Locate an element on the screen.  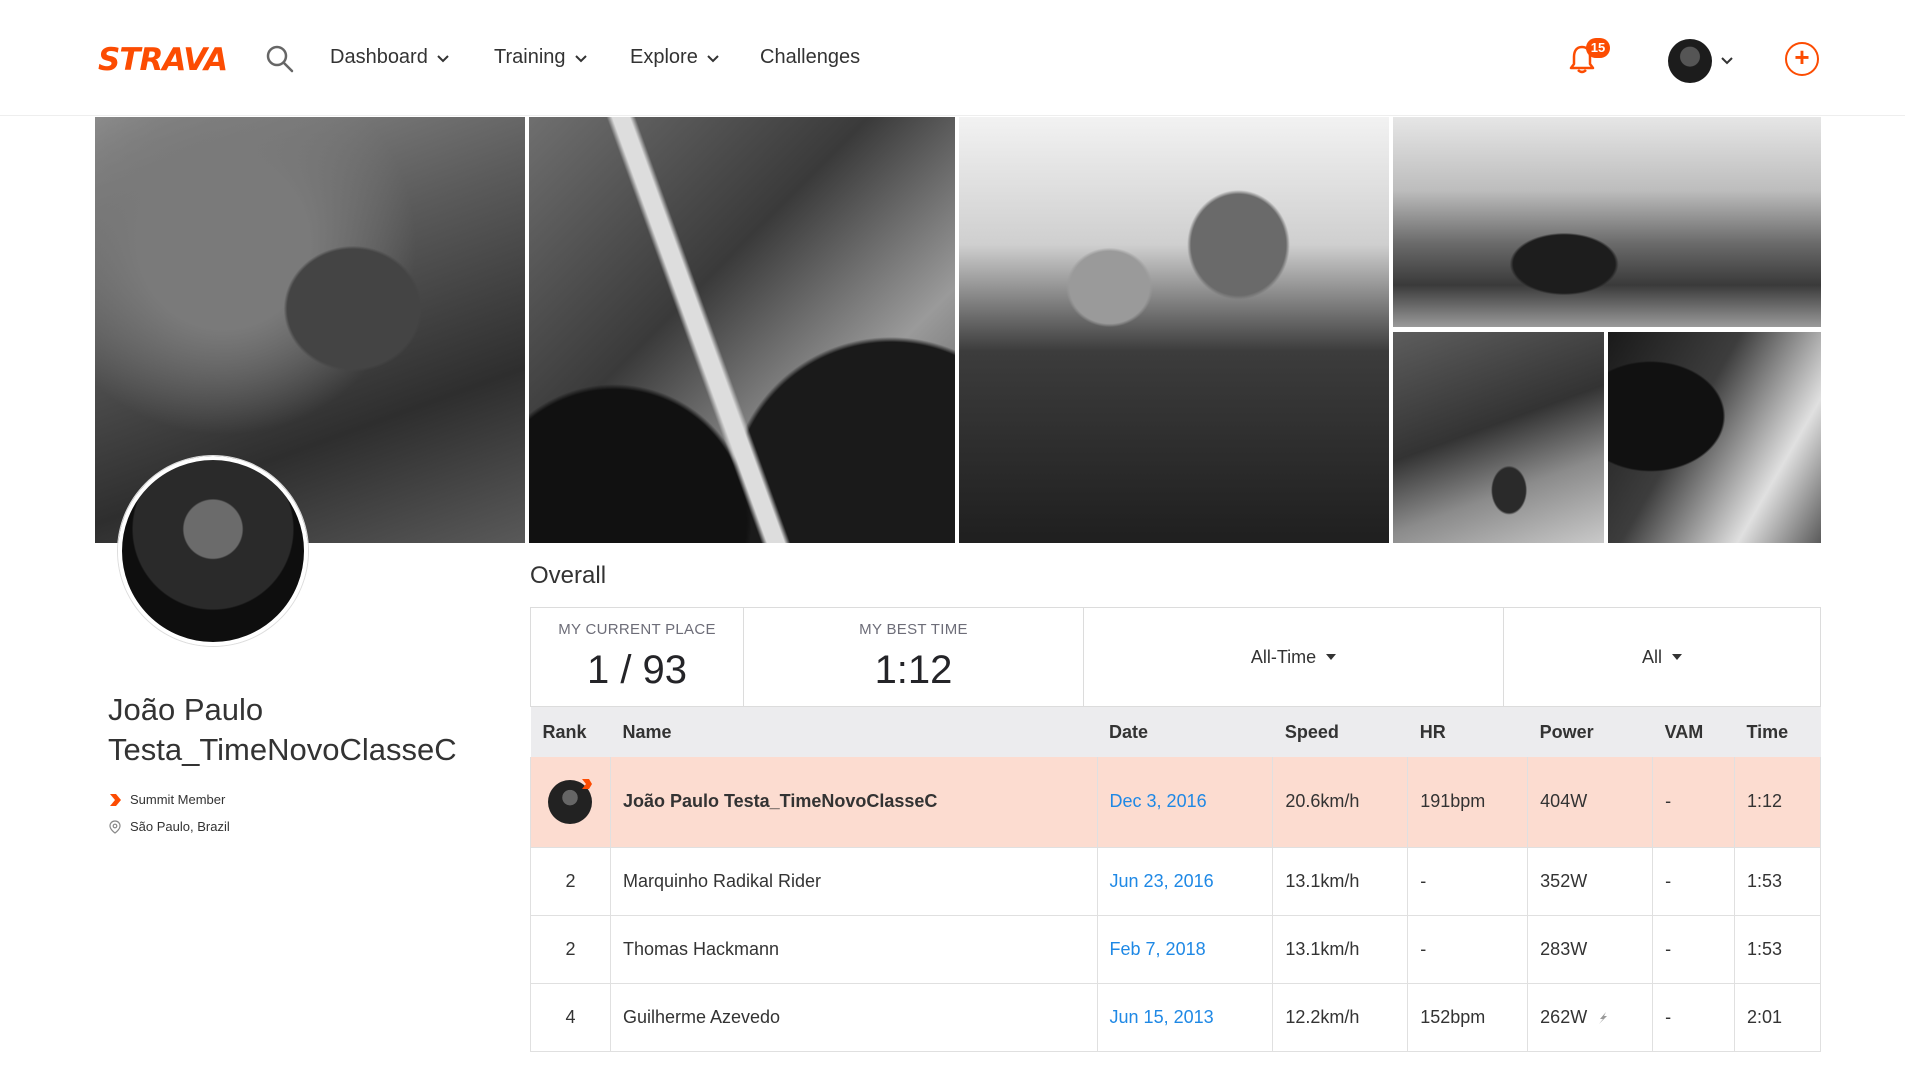
current-place-label: MY CURRENT PLACE is located at coordinates (637, 629).